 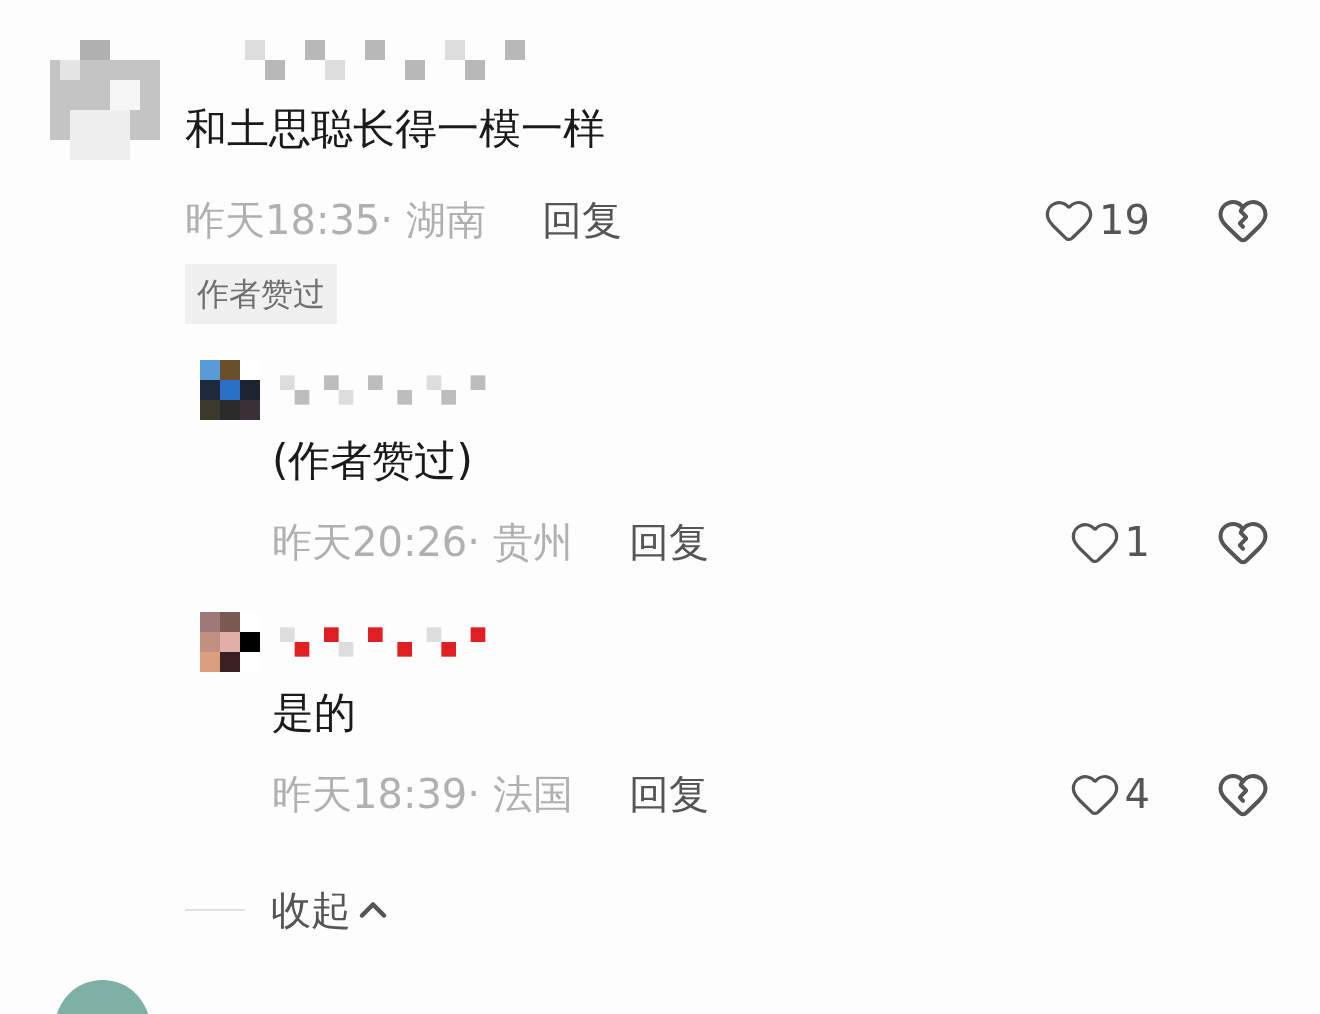 What do you see at coordinates (1137, 542) in the screenshot?
I see `like-count: 1` at bounding box center [1137, 542].